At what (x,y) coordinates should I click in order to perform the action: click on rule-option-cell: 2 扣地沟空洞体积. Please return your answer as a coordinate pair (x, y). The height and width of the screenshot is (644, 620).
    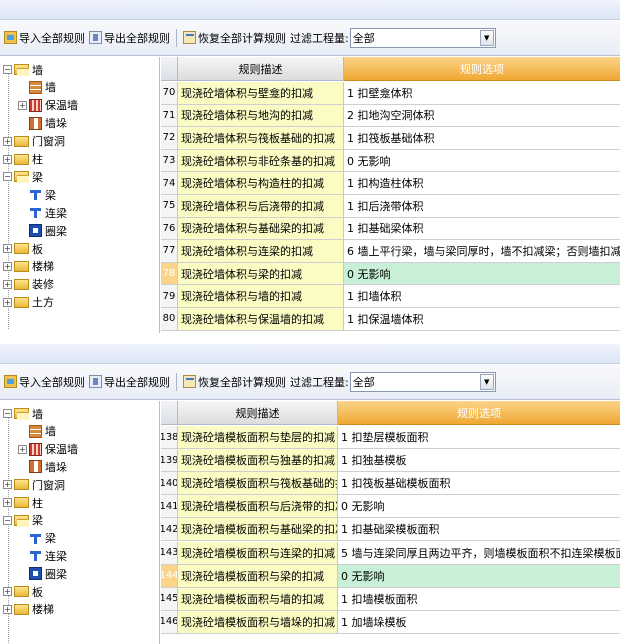
    Looking at the image, I should click on (482, 116).